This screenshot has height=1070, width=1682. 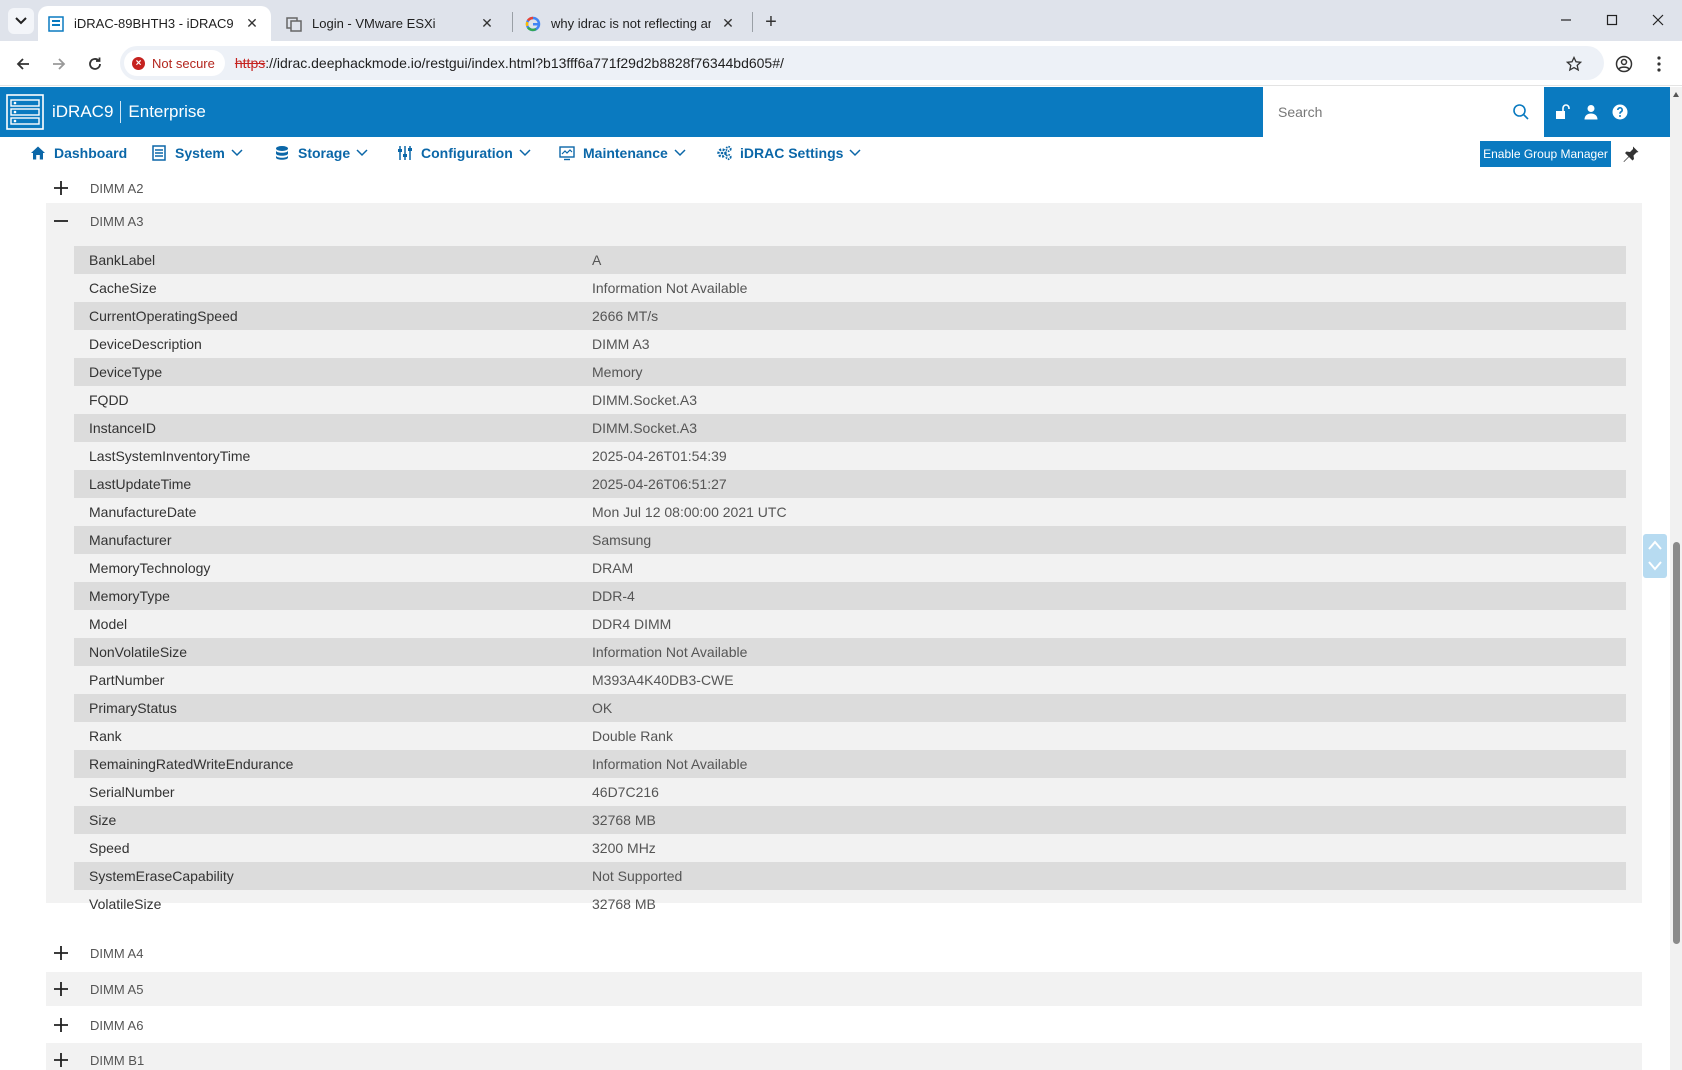 What do you see at coordinates (1658, 20) in the screenshot?
I see `close-window-button` at bounding box center [1658, 20].